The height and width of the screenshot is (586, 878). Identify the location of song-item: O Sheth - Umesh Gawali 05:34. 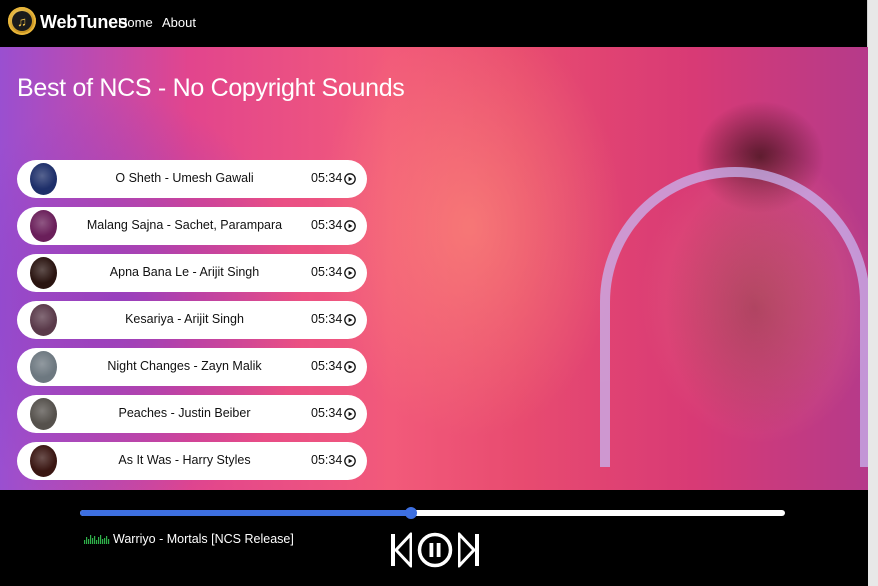
(192, 179).